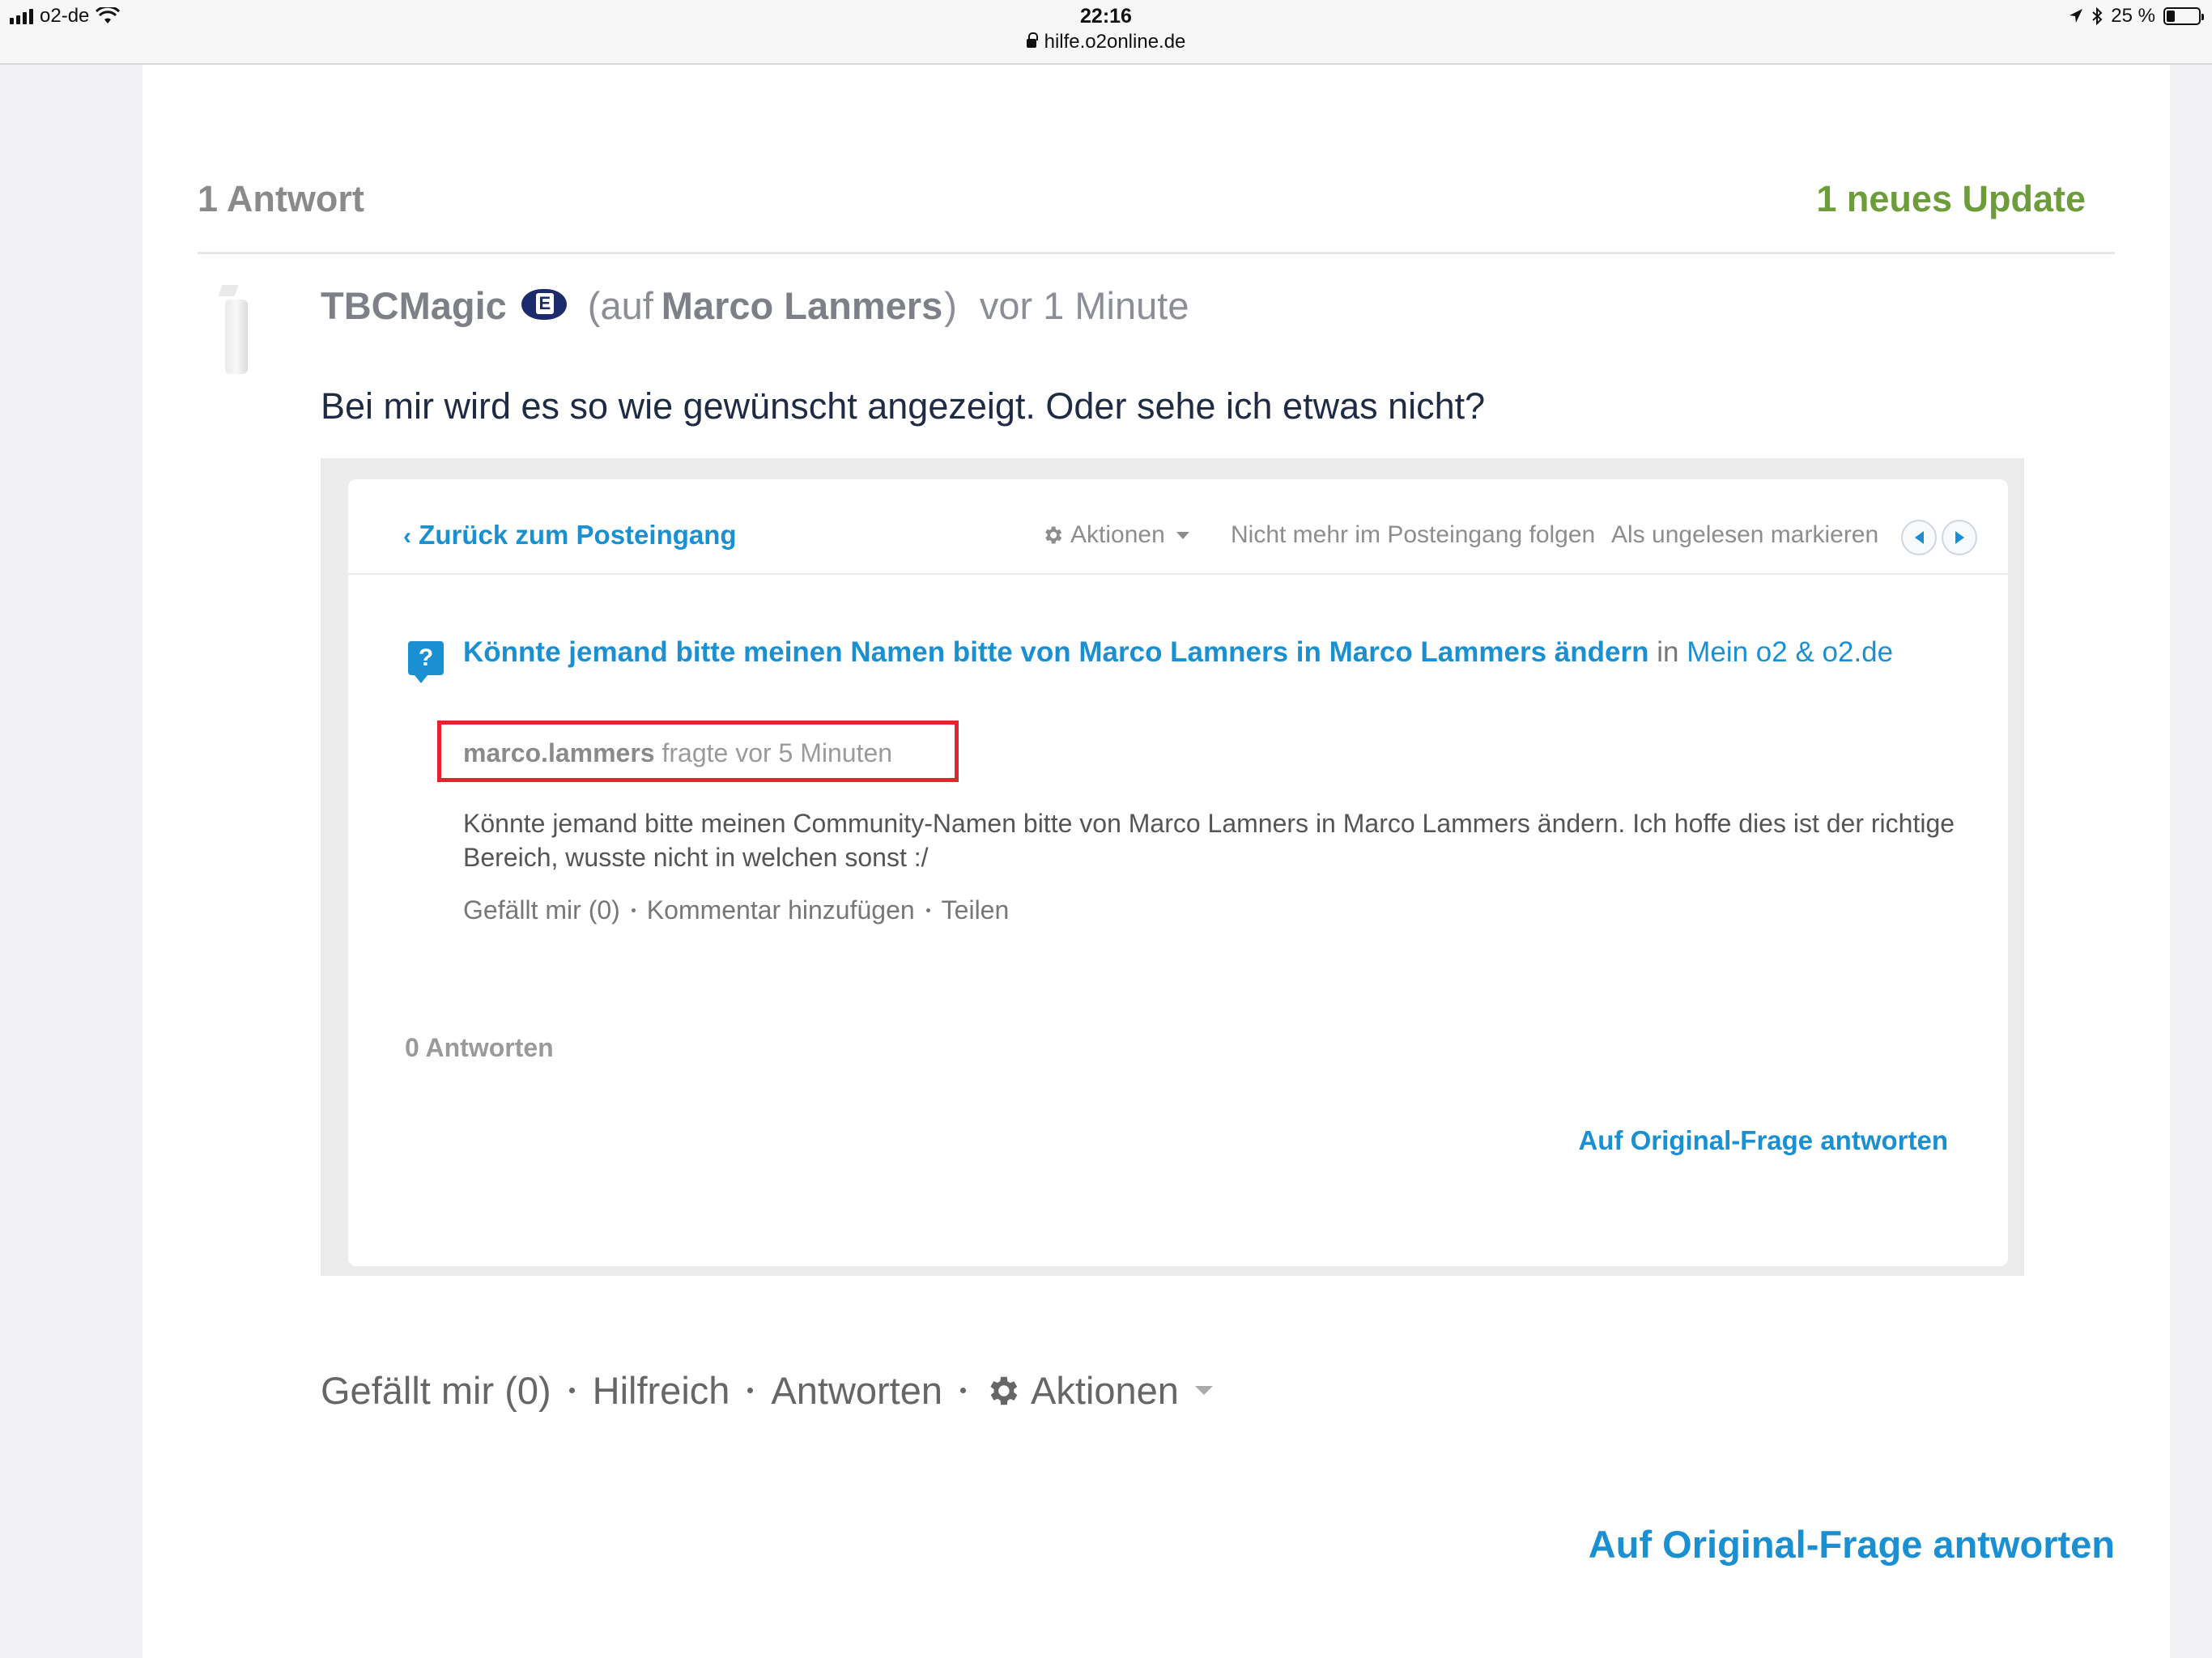 This screenshot has width=2212, height=1658. What do you see at coordinates (2171, 16) in the screenshot?
I see `battery-level` at bounding box center [2171, 16].